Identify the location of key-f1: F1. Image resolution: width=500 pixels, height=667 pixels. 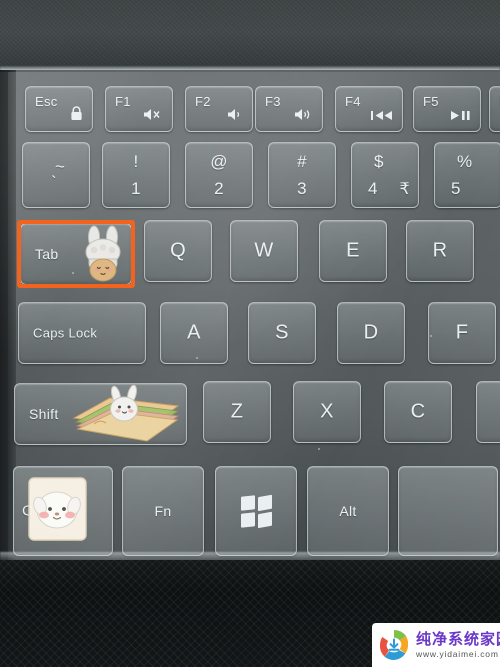
(139, 109).